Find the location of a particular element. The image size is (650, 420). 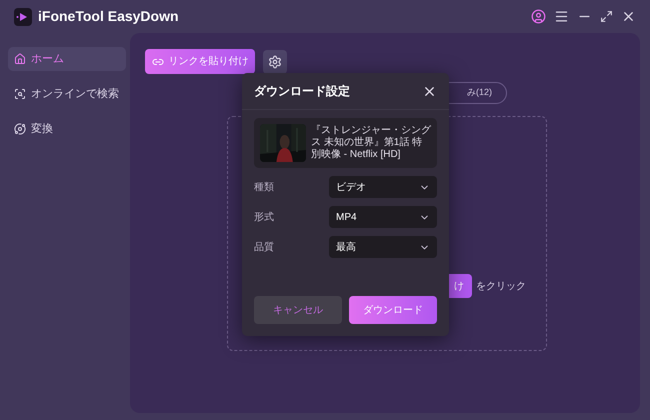

app-title: iFoneTool EasyDown is located at coordinates (108, 16).